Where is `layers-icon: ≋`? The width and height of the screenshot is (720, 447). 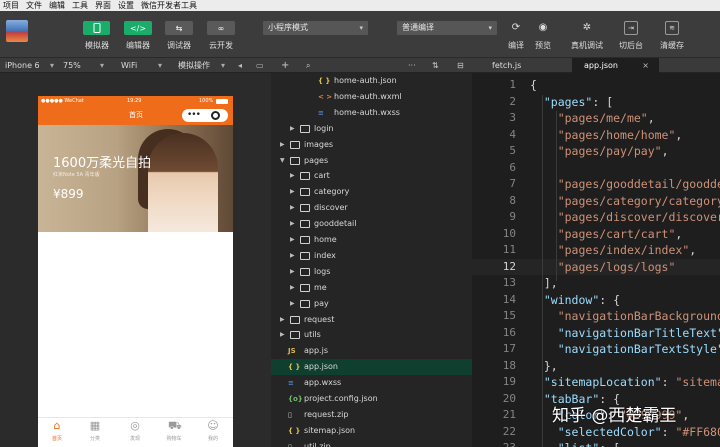 layers-icon: ≋ is located at coordinates (672, 28).